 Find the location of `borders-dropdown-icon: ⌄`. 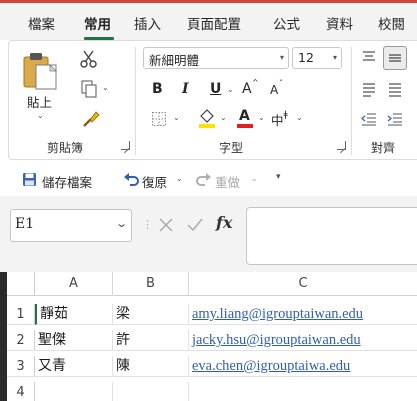

borders-dropdown-icon: ⌄ is located at coordinates (176, 117).